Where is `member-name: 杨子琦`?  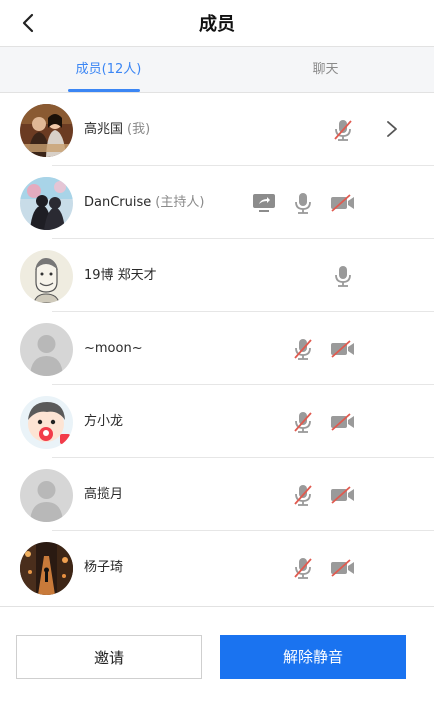 member-name: 杨子琦 is located at coordinates (104, 567).